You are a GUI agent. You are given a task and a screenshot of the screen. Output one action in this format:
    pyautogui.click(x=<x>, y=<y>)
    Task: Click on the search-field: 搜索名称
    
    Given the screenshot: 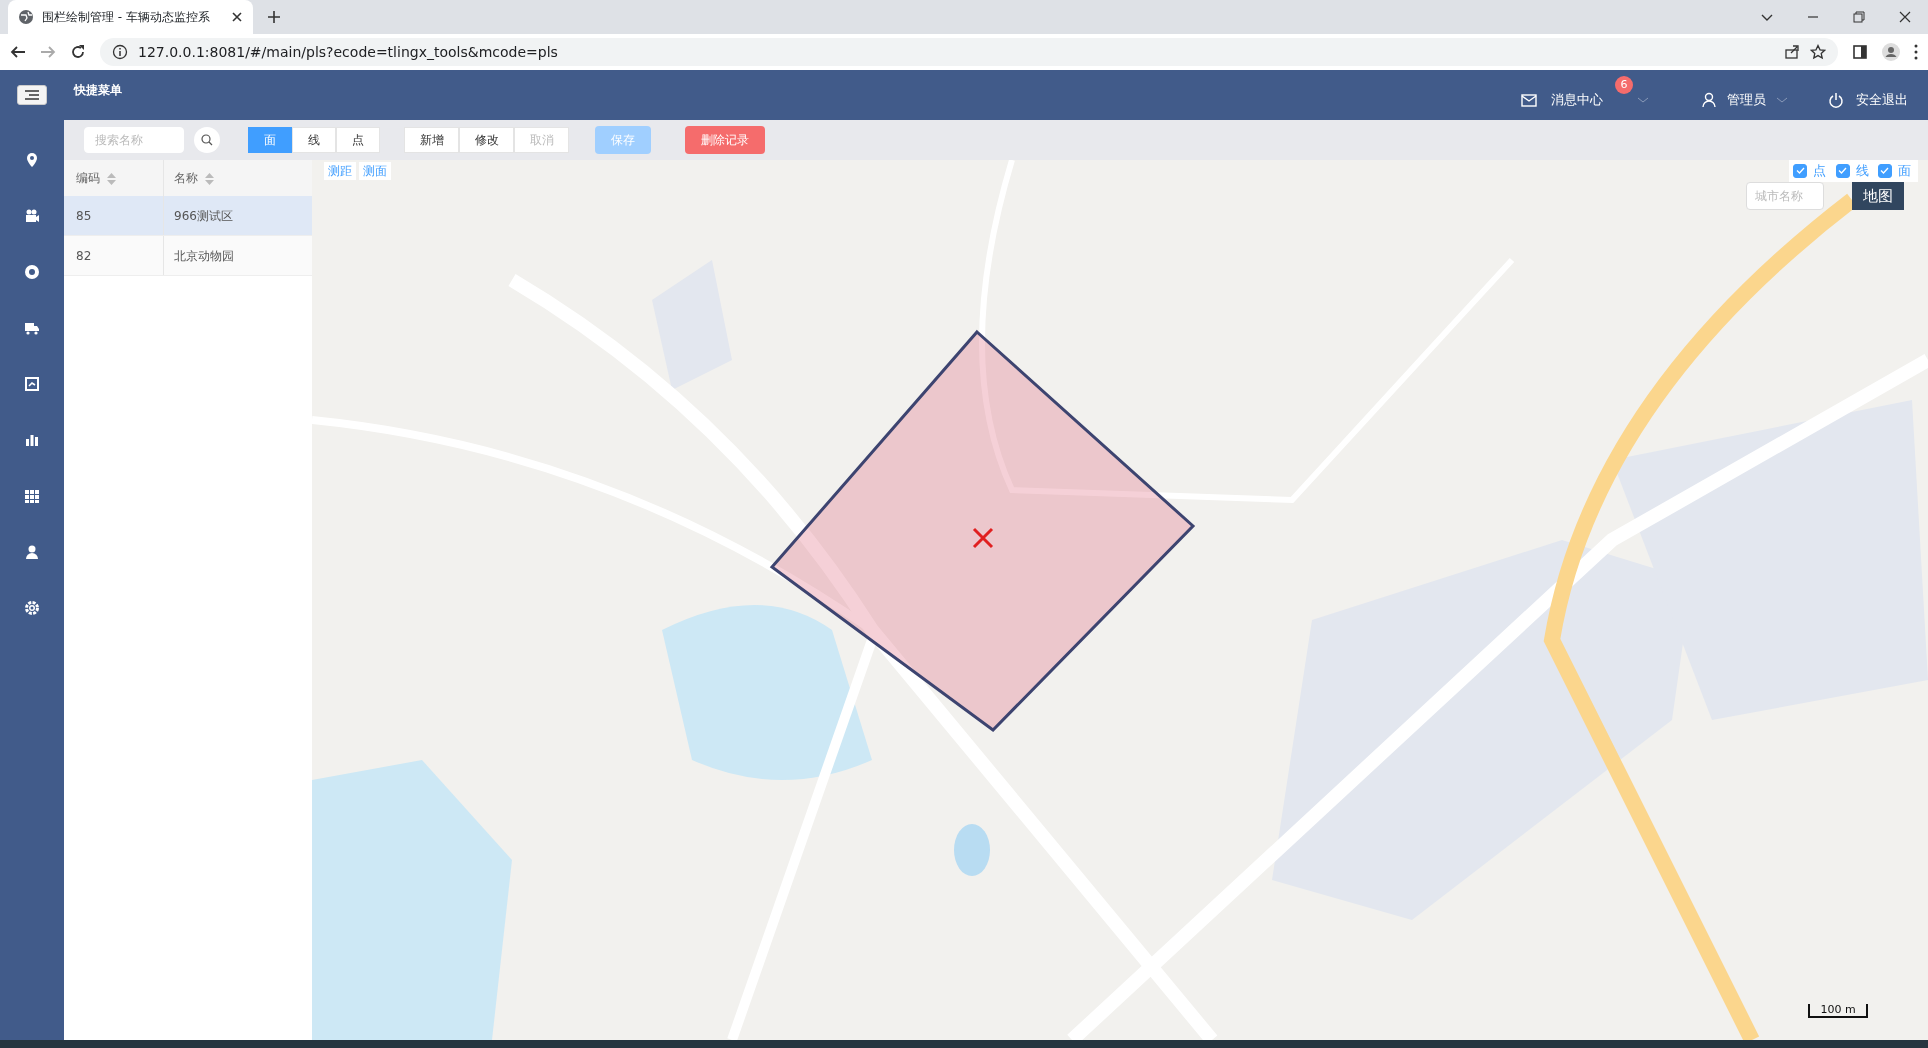 What is the action you would take?
    pyautogui.click(x=134, y=140)
    